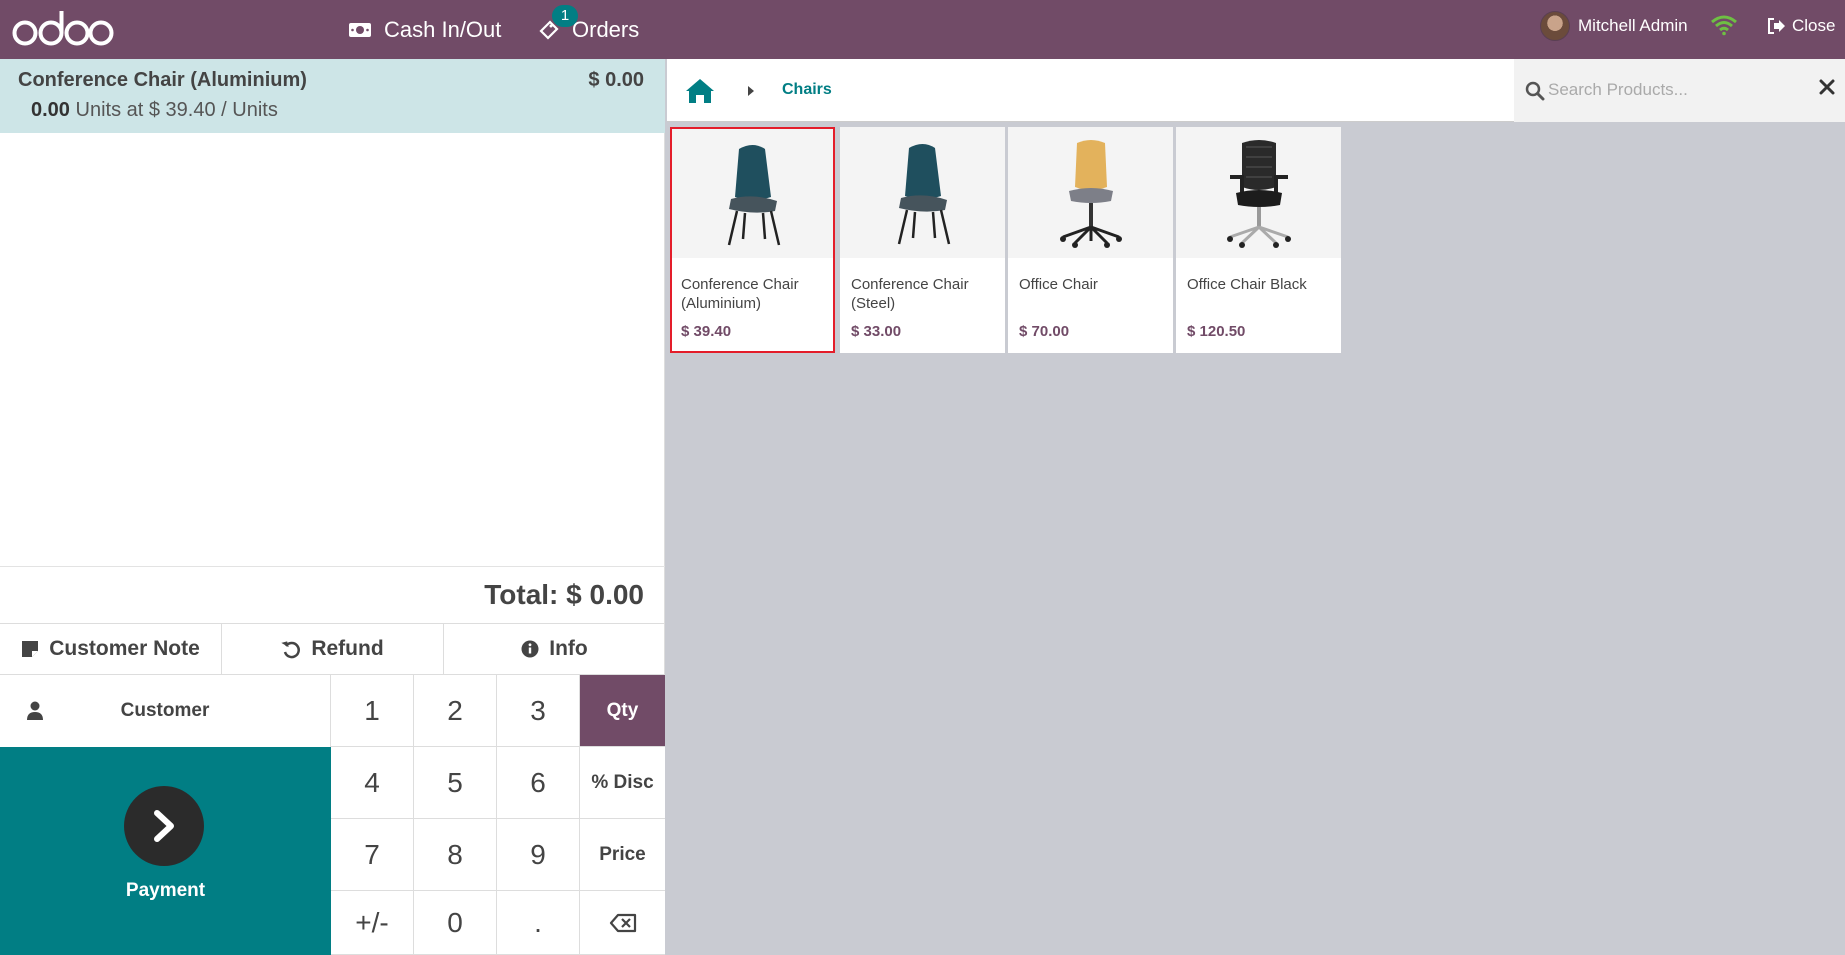  What do you see at coordinates (372, 923) in the screenshot?
I see `numpad-key-plus-minus: +/-` at bounding box center [372, 923].